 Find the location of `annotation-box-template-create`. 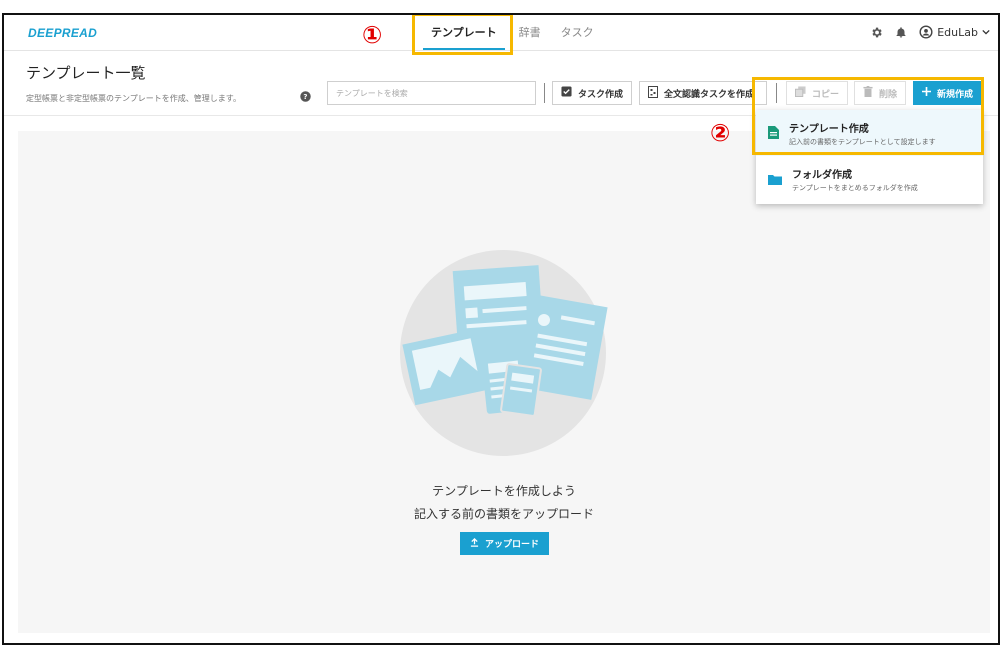

annotation-box-template-create is located at coordinates (868, 116).